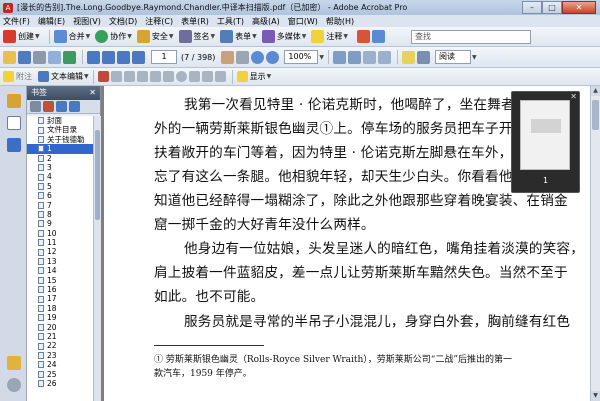 The width and height of the screenshot is (600, 401). I want to click on multimedia-button: 多媒体 ▼, so click(283, 36).